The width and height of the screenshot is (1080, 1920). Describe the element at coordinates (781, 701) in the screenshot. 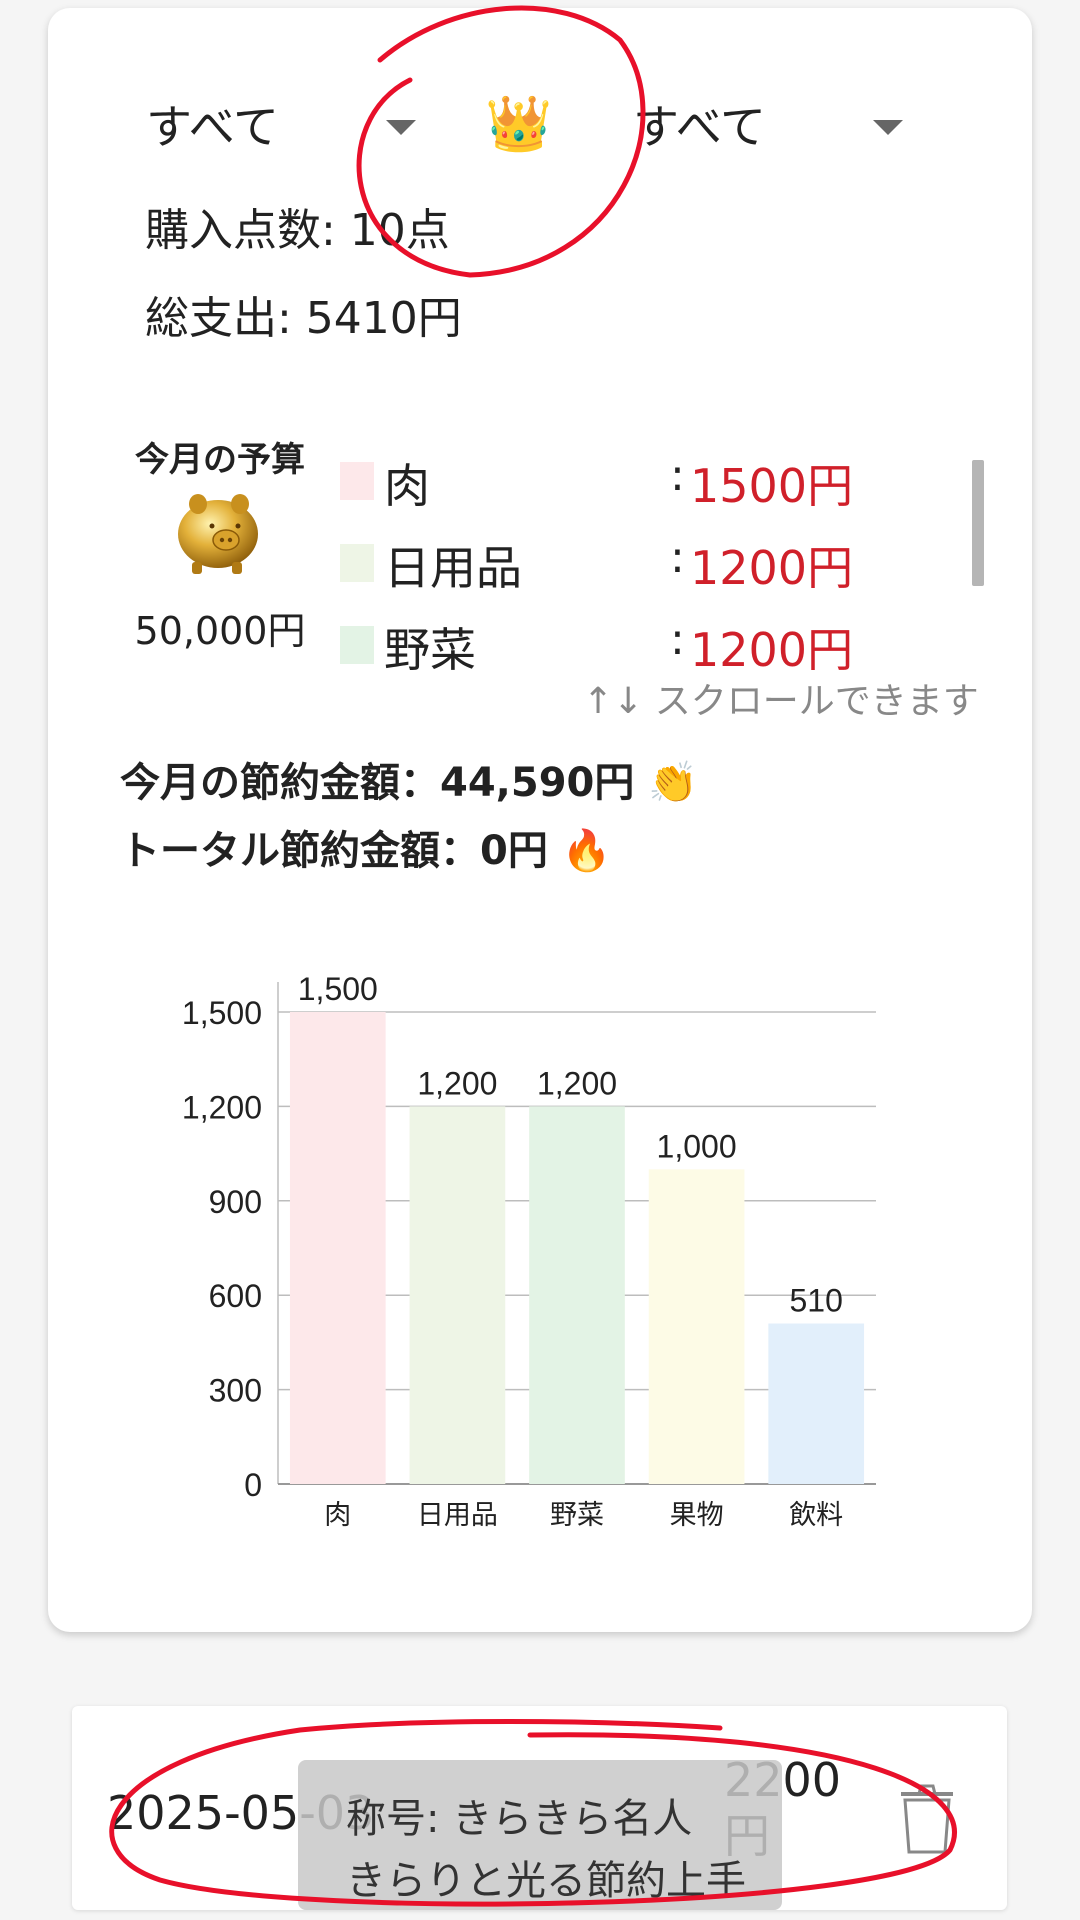

I see `scroll-hint: ↑↓ スクロールできます` at that location.